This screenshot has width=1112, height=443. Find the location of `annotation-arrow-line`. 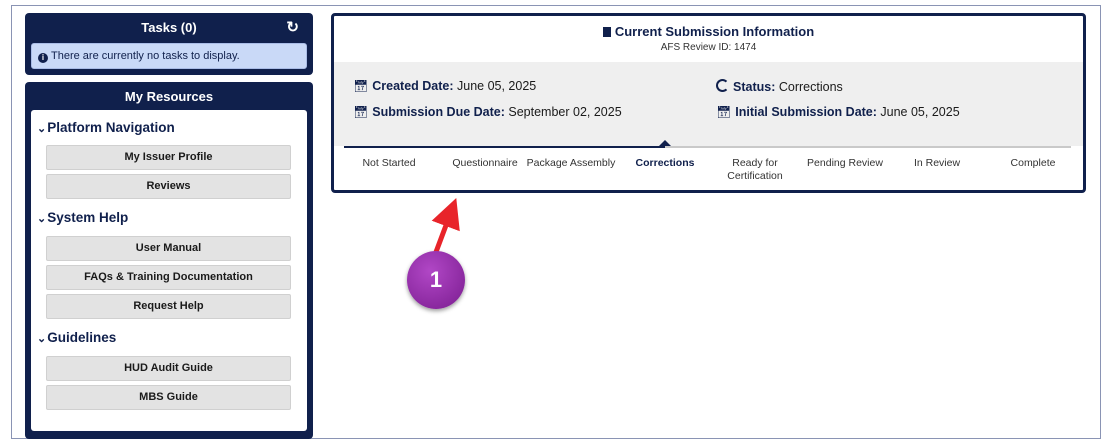

annotation-arrow-line is located at coordinates (445, 225).